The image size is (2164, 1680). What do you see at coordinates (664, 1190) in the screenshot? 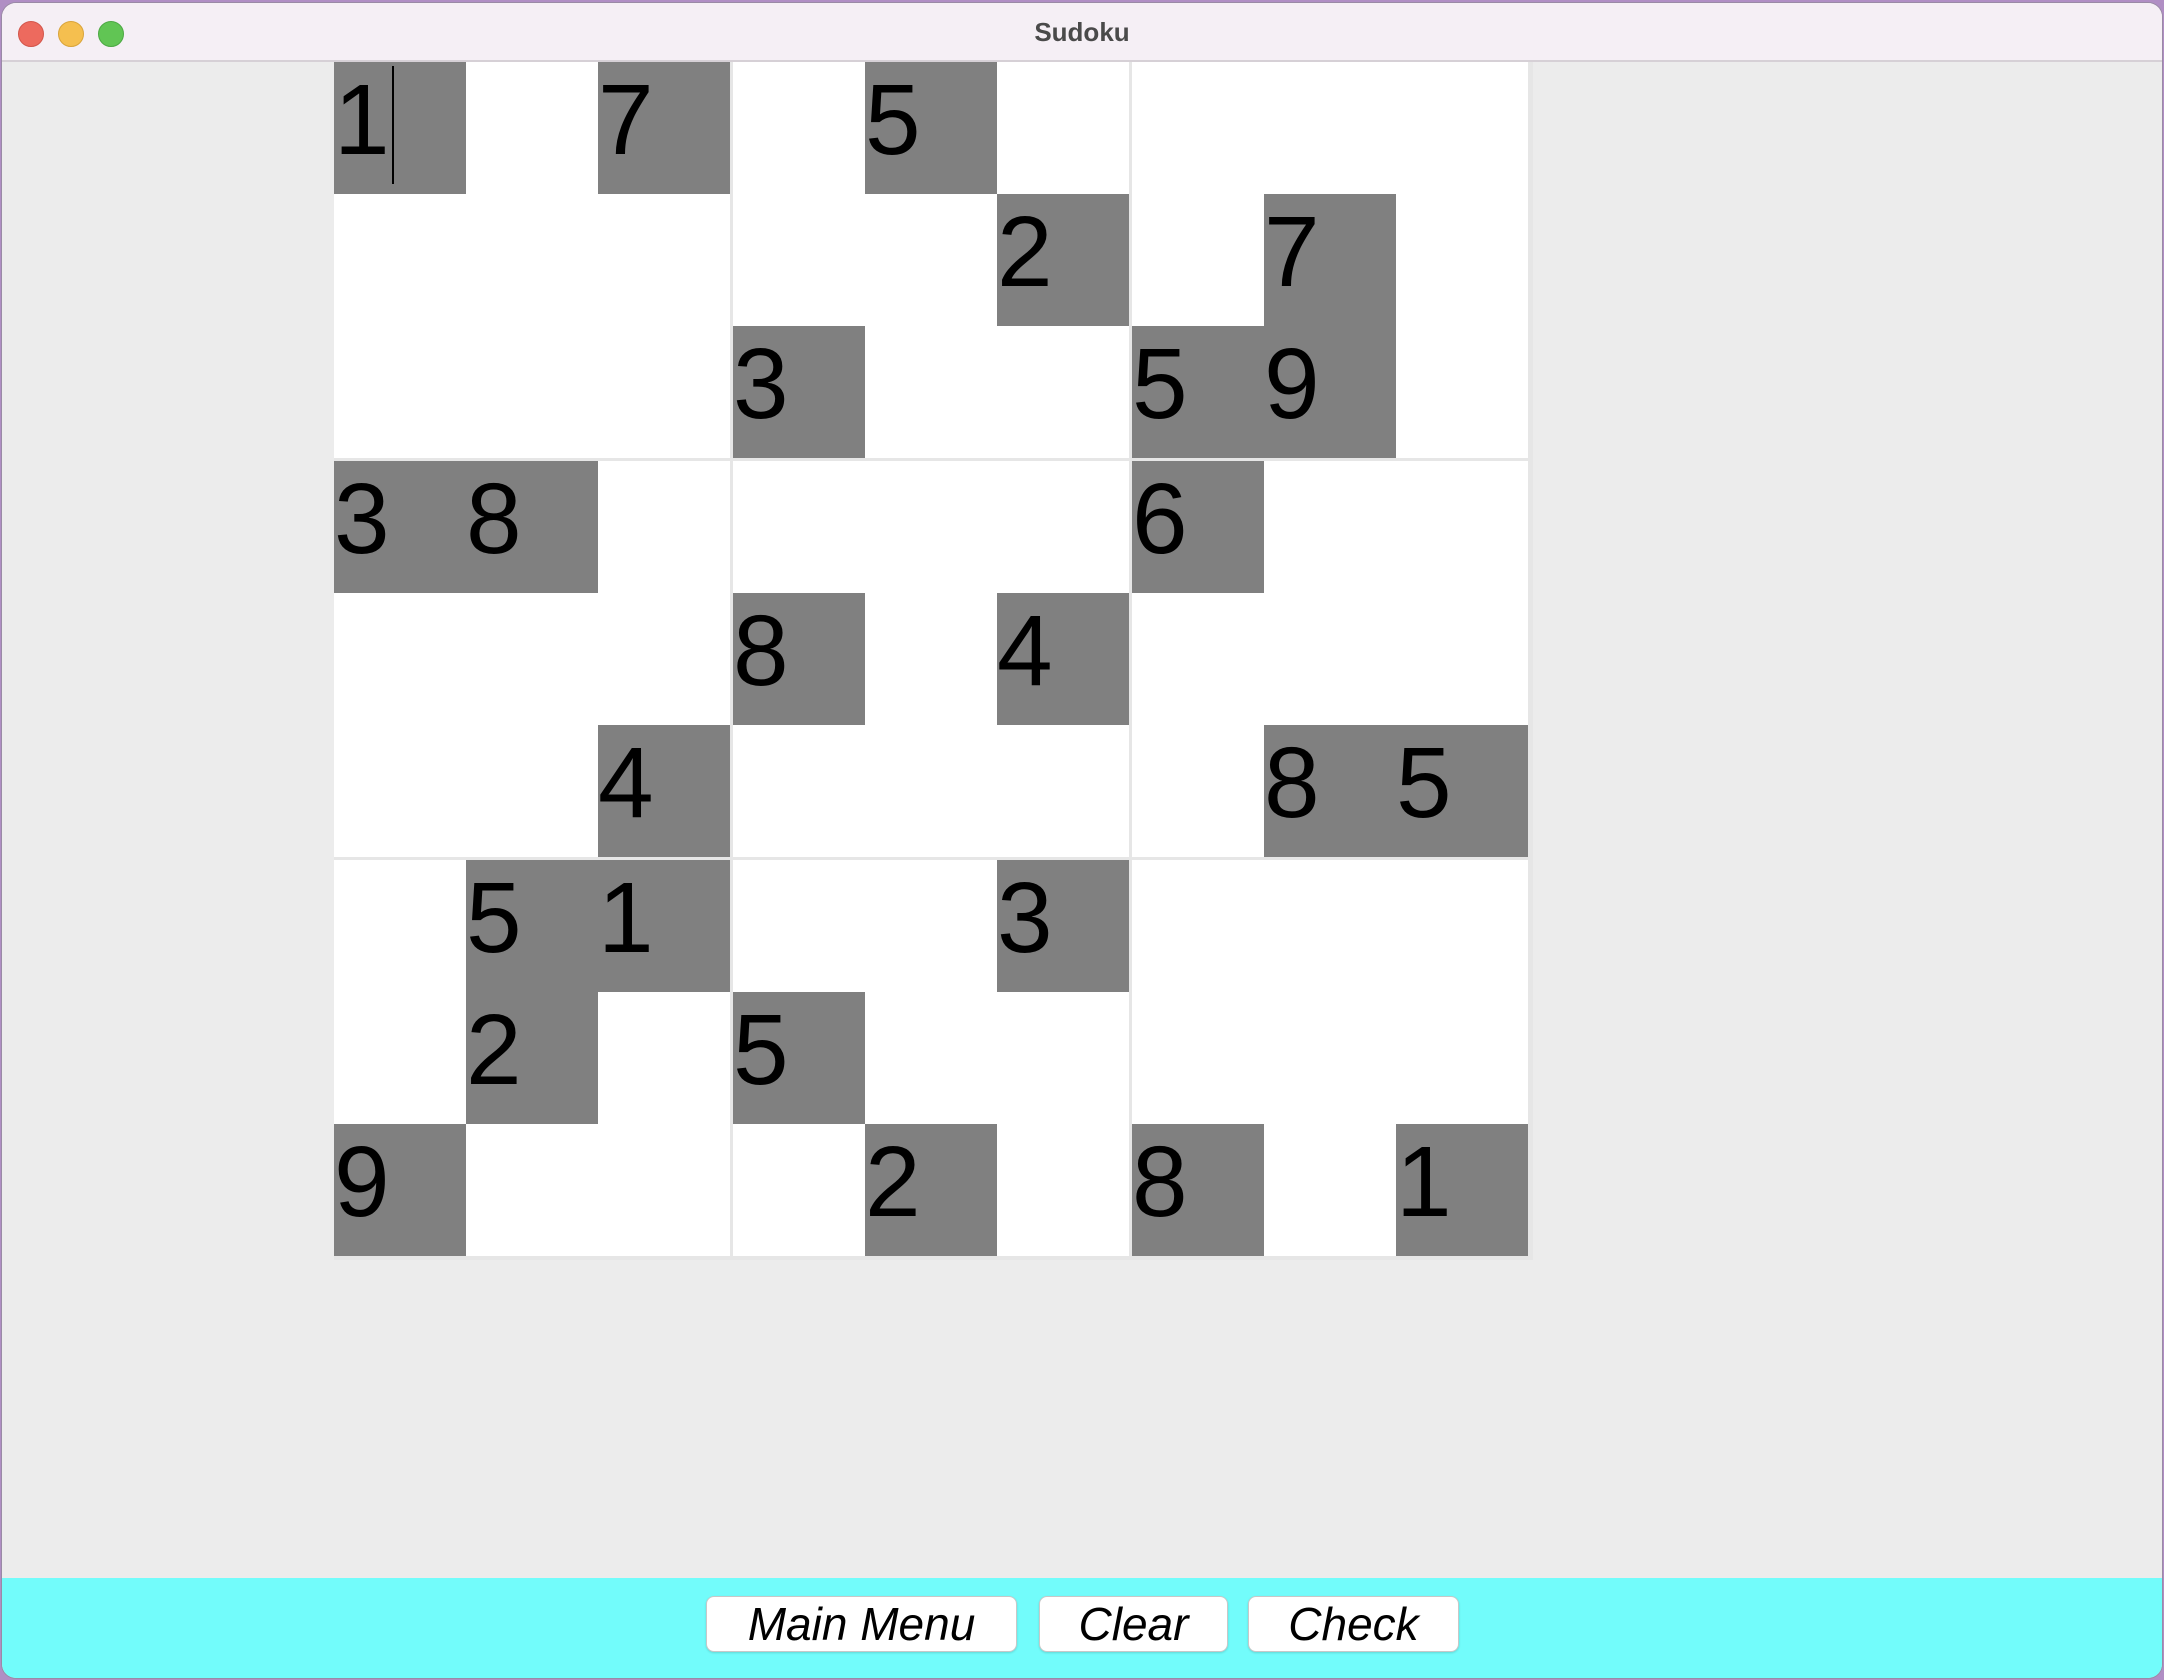
I see `sudoku-cell-r9-c3` at bounding box center [664, 1190].